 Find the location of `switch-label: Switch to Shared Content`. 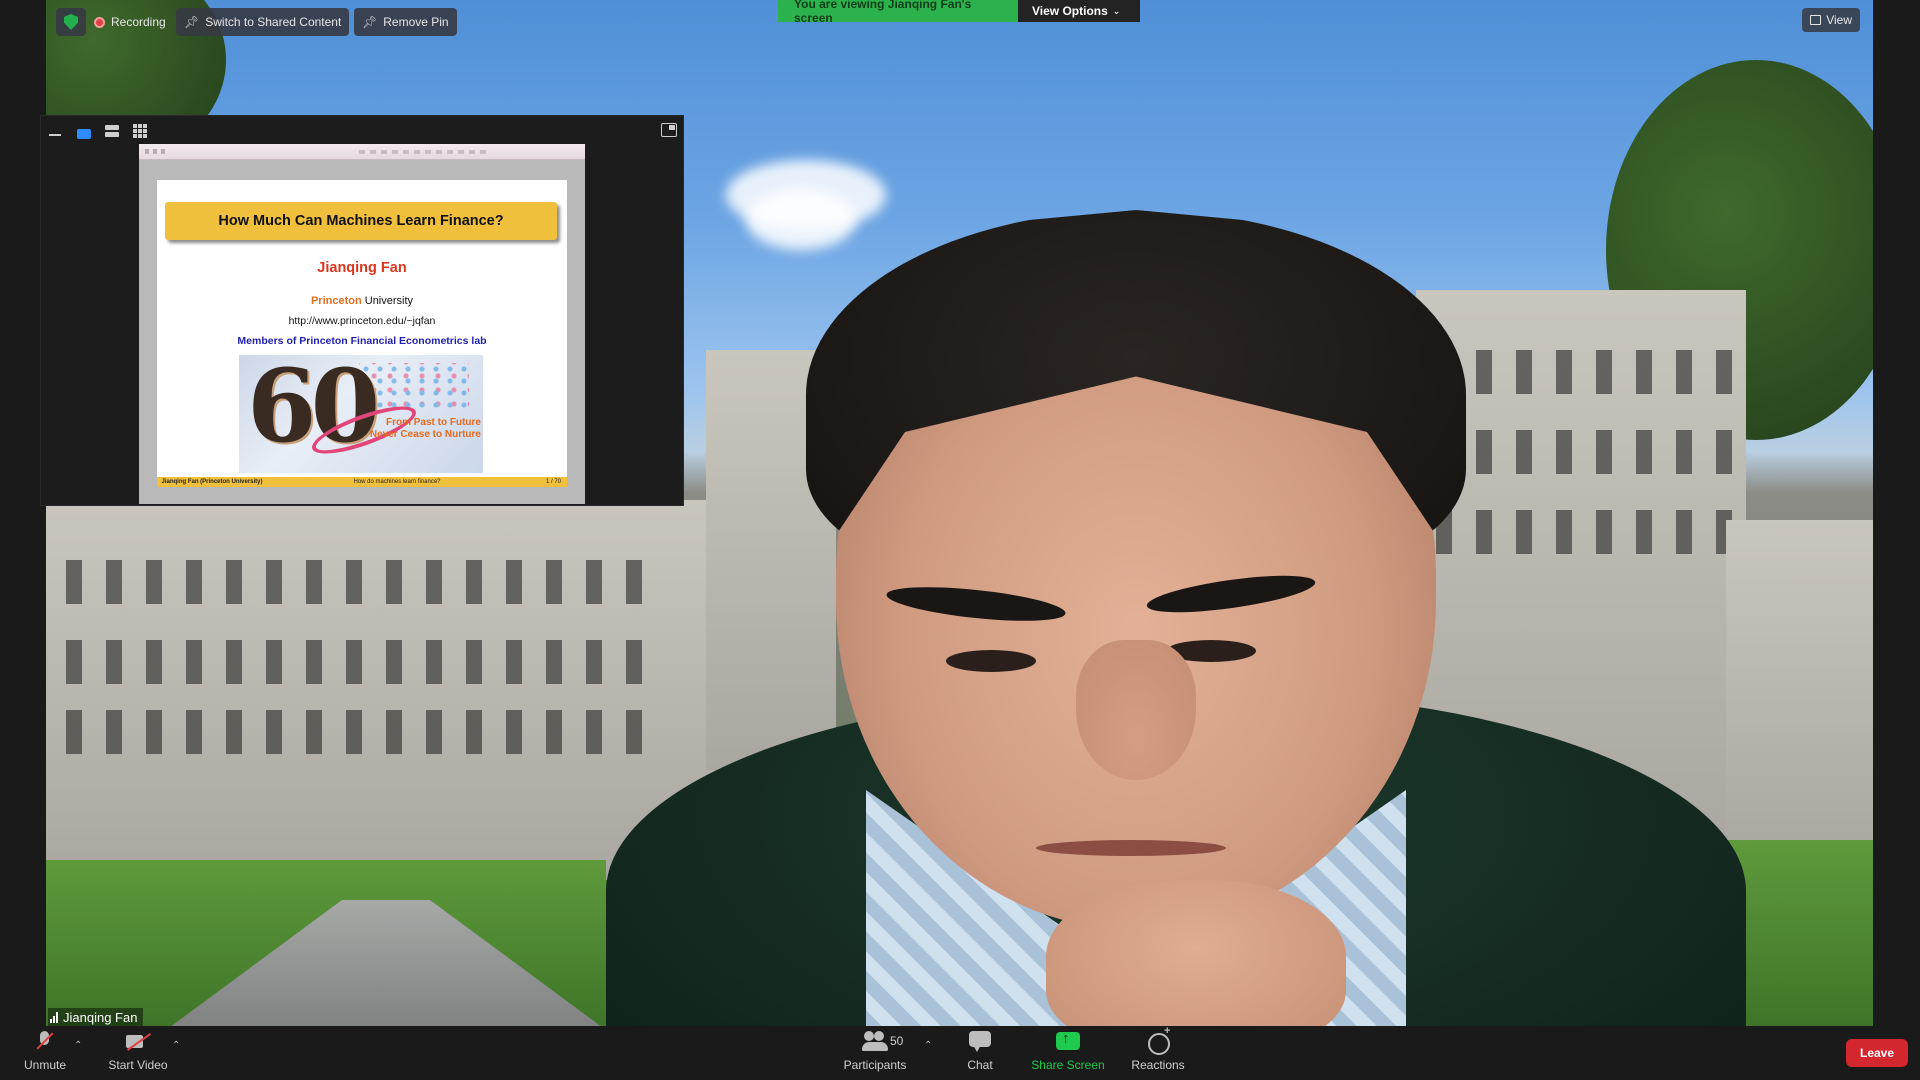

switch-label: Switch to Shared Content is located at coordinates (273, 22).